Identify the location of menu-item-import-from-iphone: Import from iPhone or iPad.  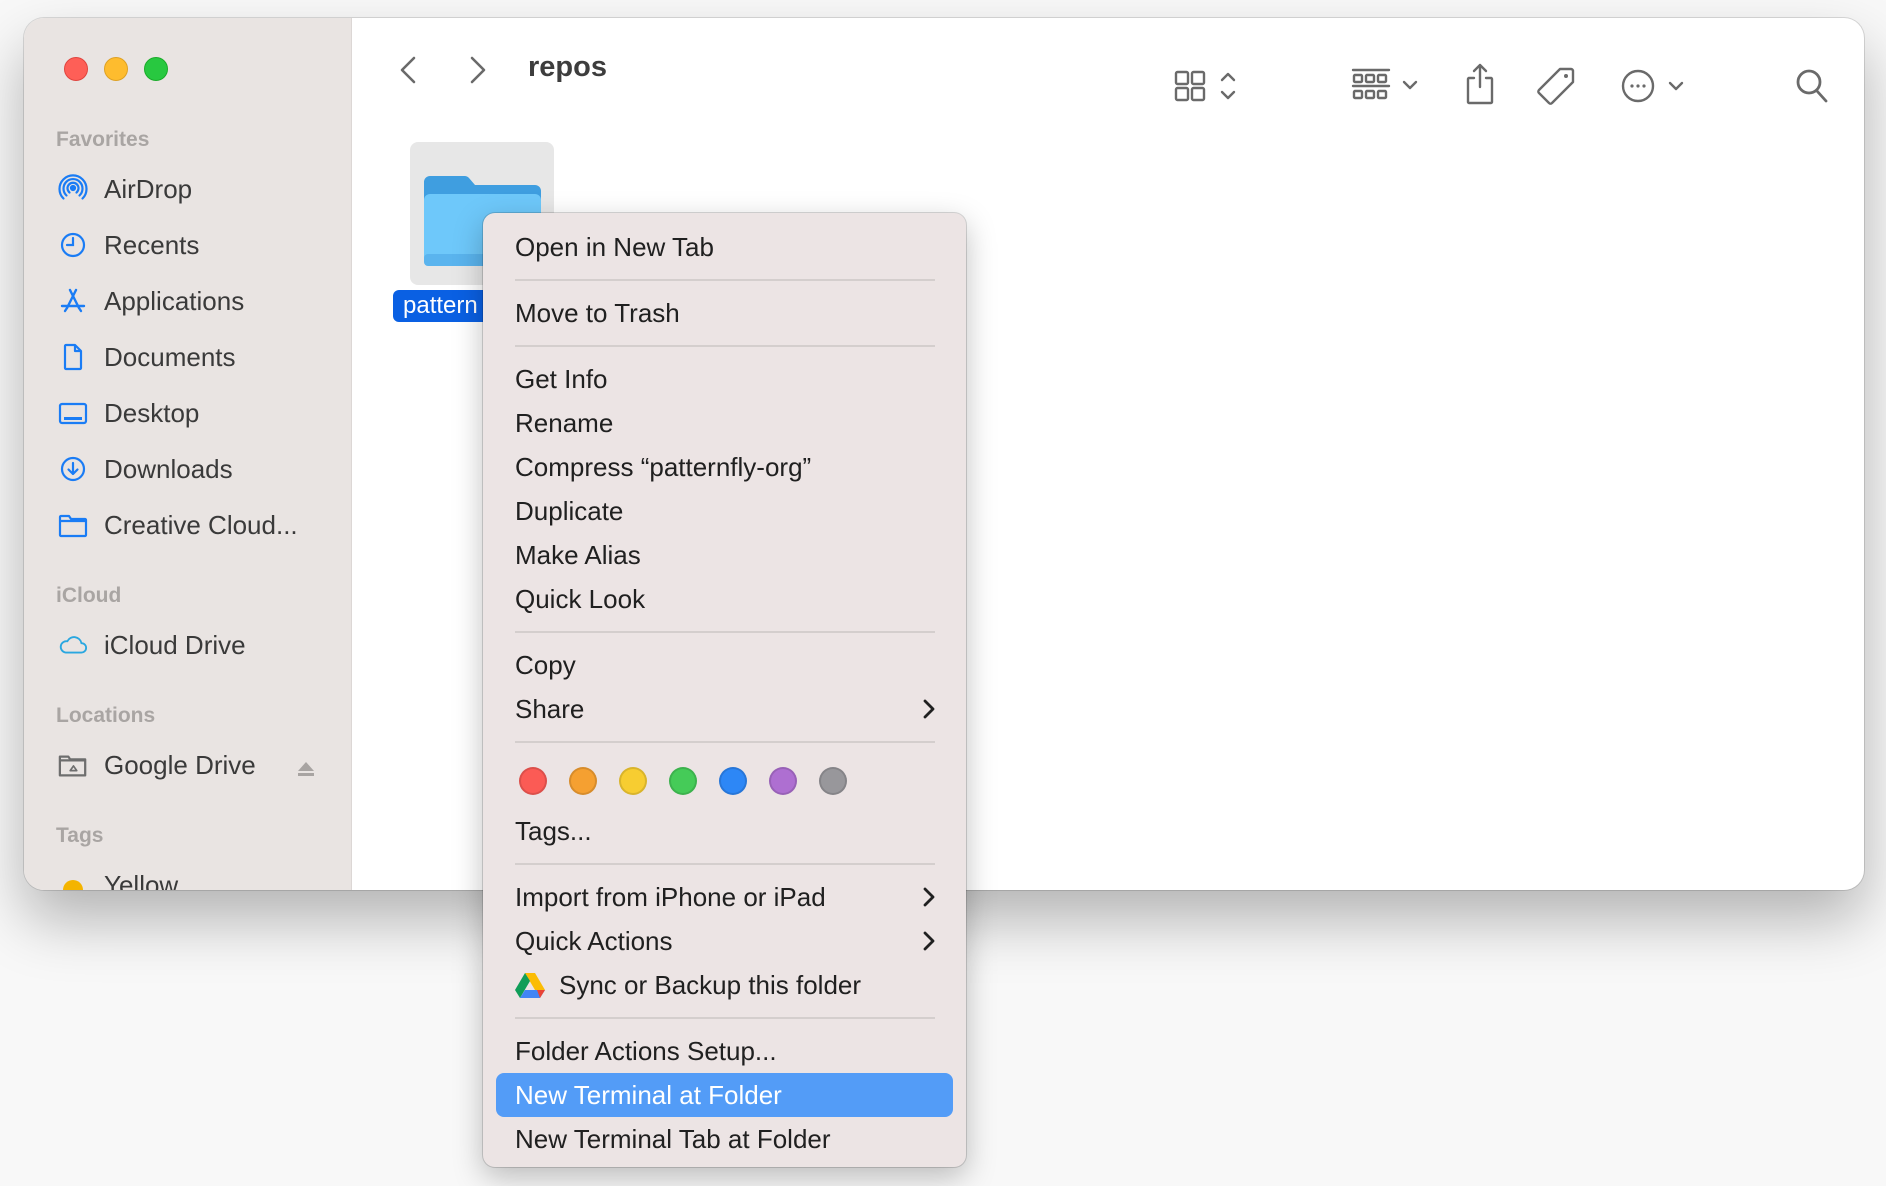
(724, 897).